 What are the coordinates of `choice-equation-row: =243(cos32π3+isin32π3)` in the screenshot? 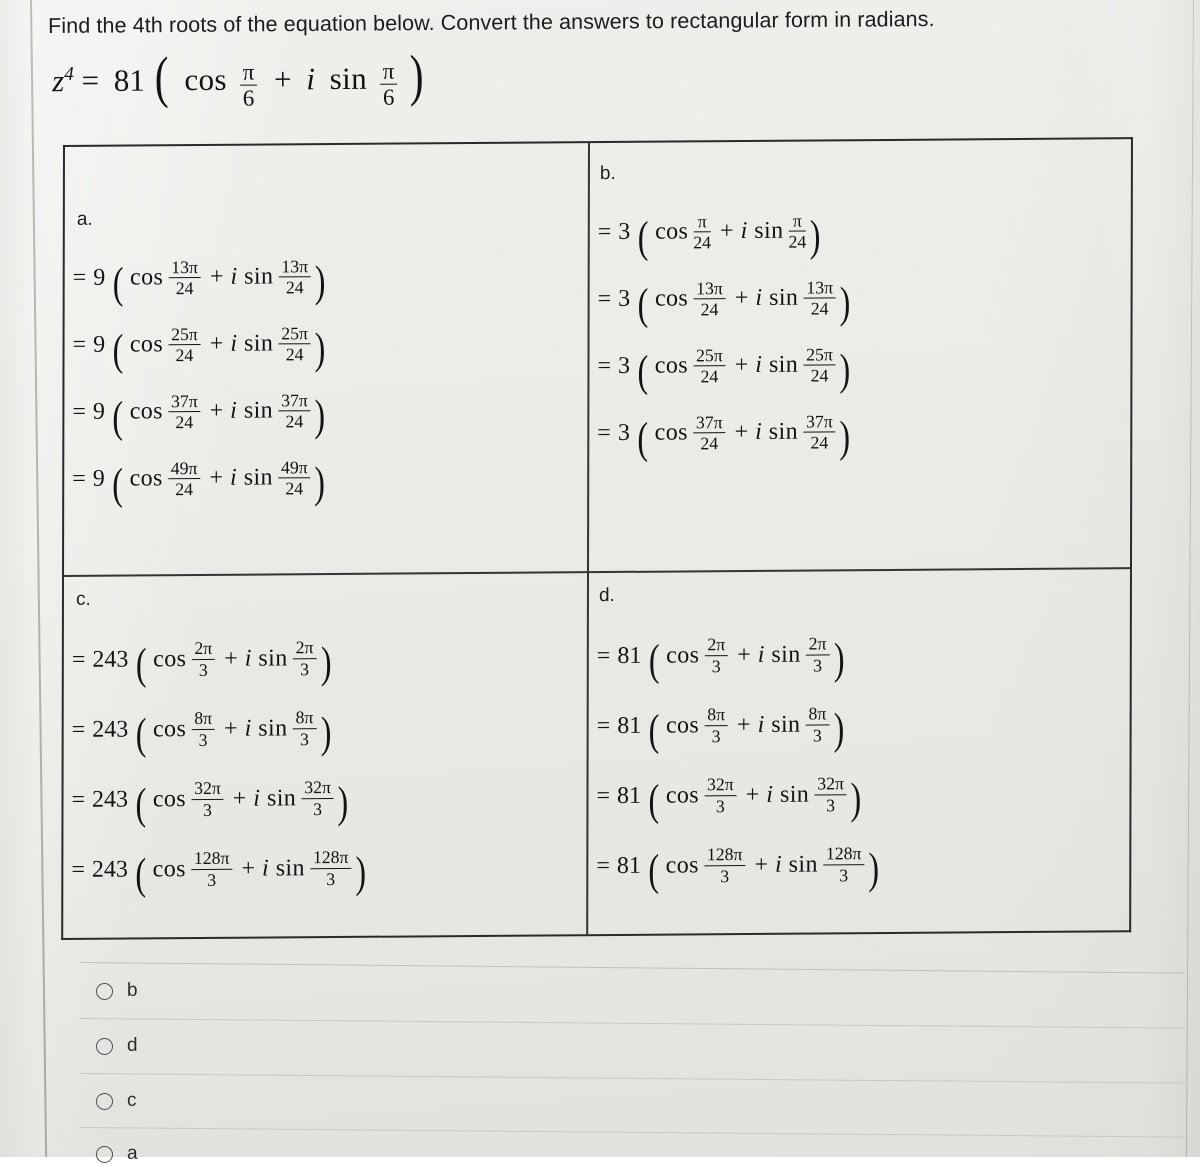 It's located at (325, 798).